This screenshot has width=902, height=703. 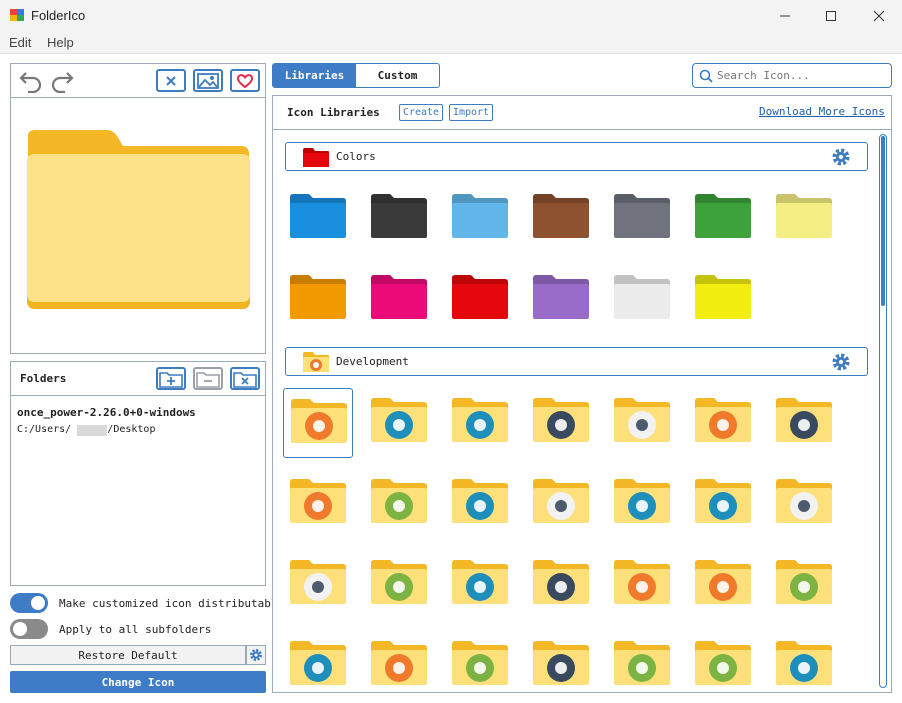 I want to click on icon-libraries-title: Icon Libraries, so click(x=333, y=112).